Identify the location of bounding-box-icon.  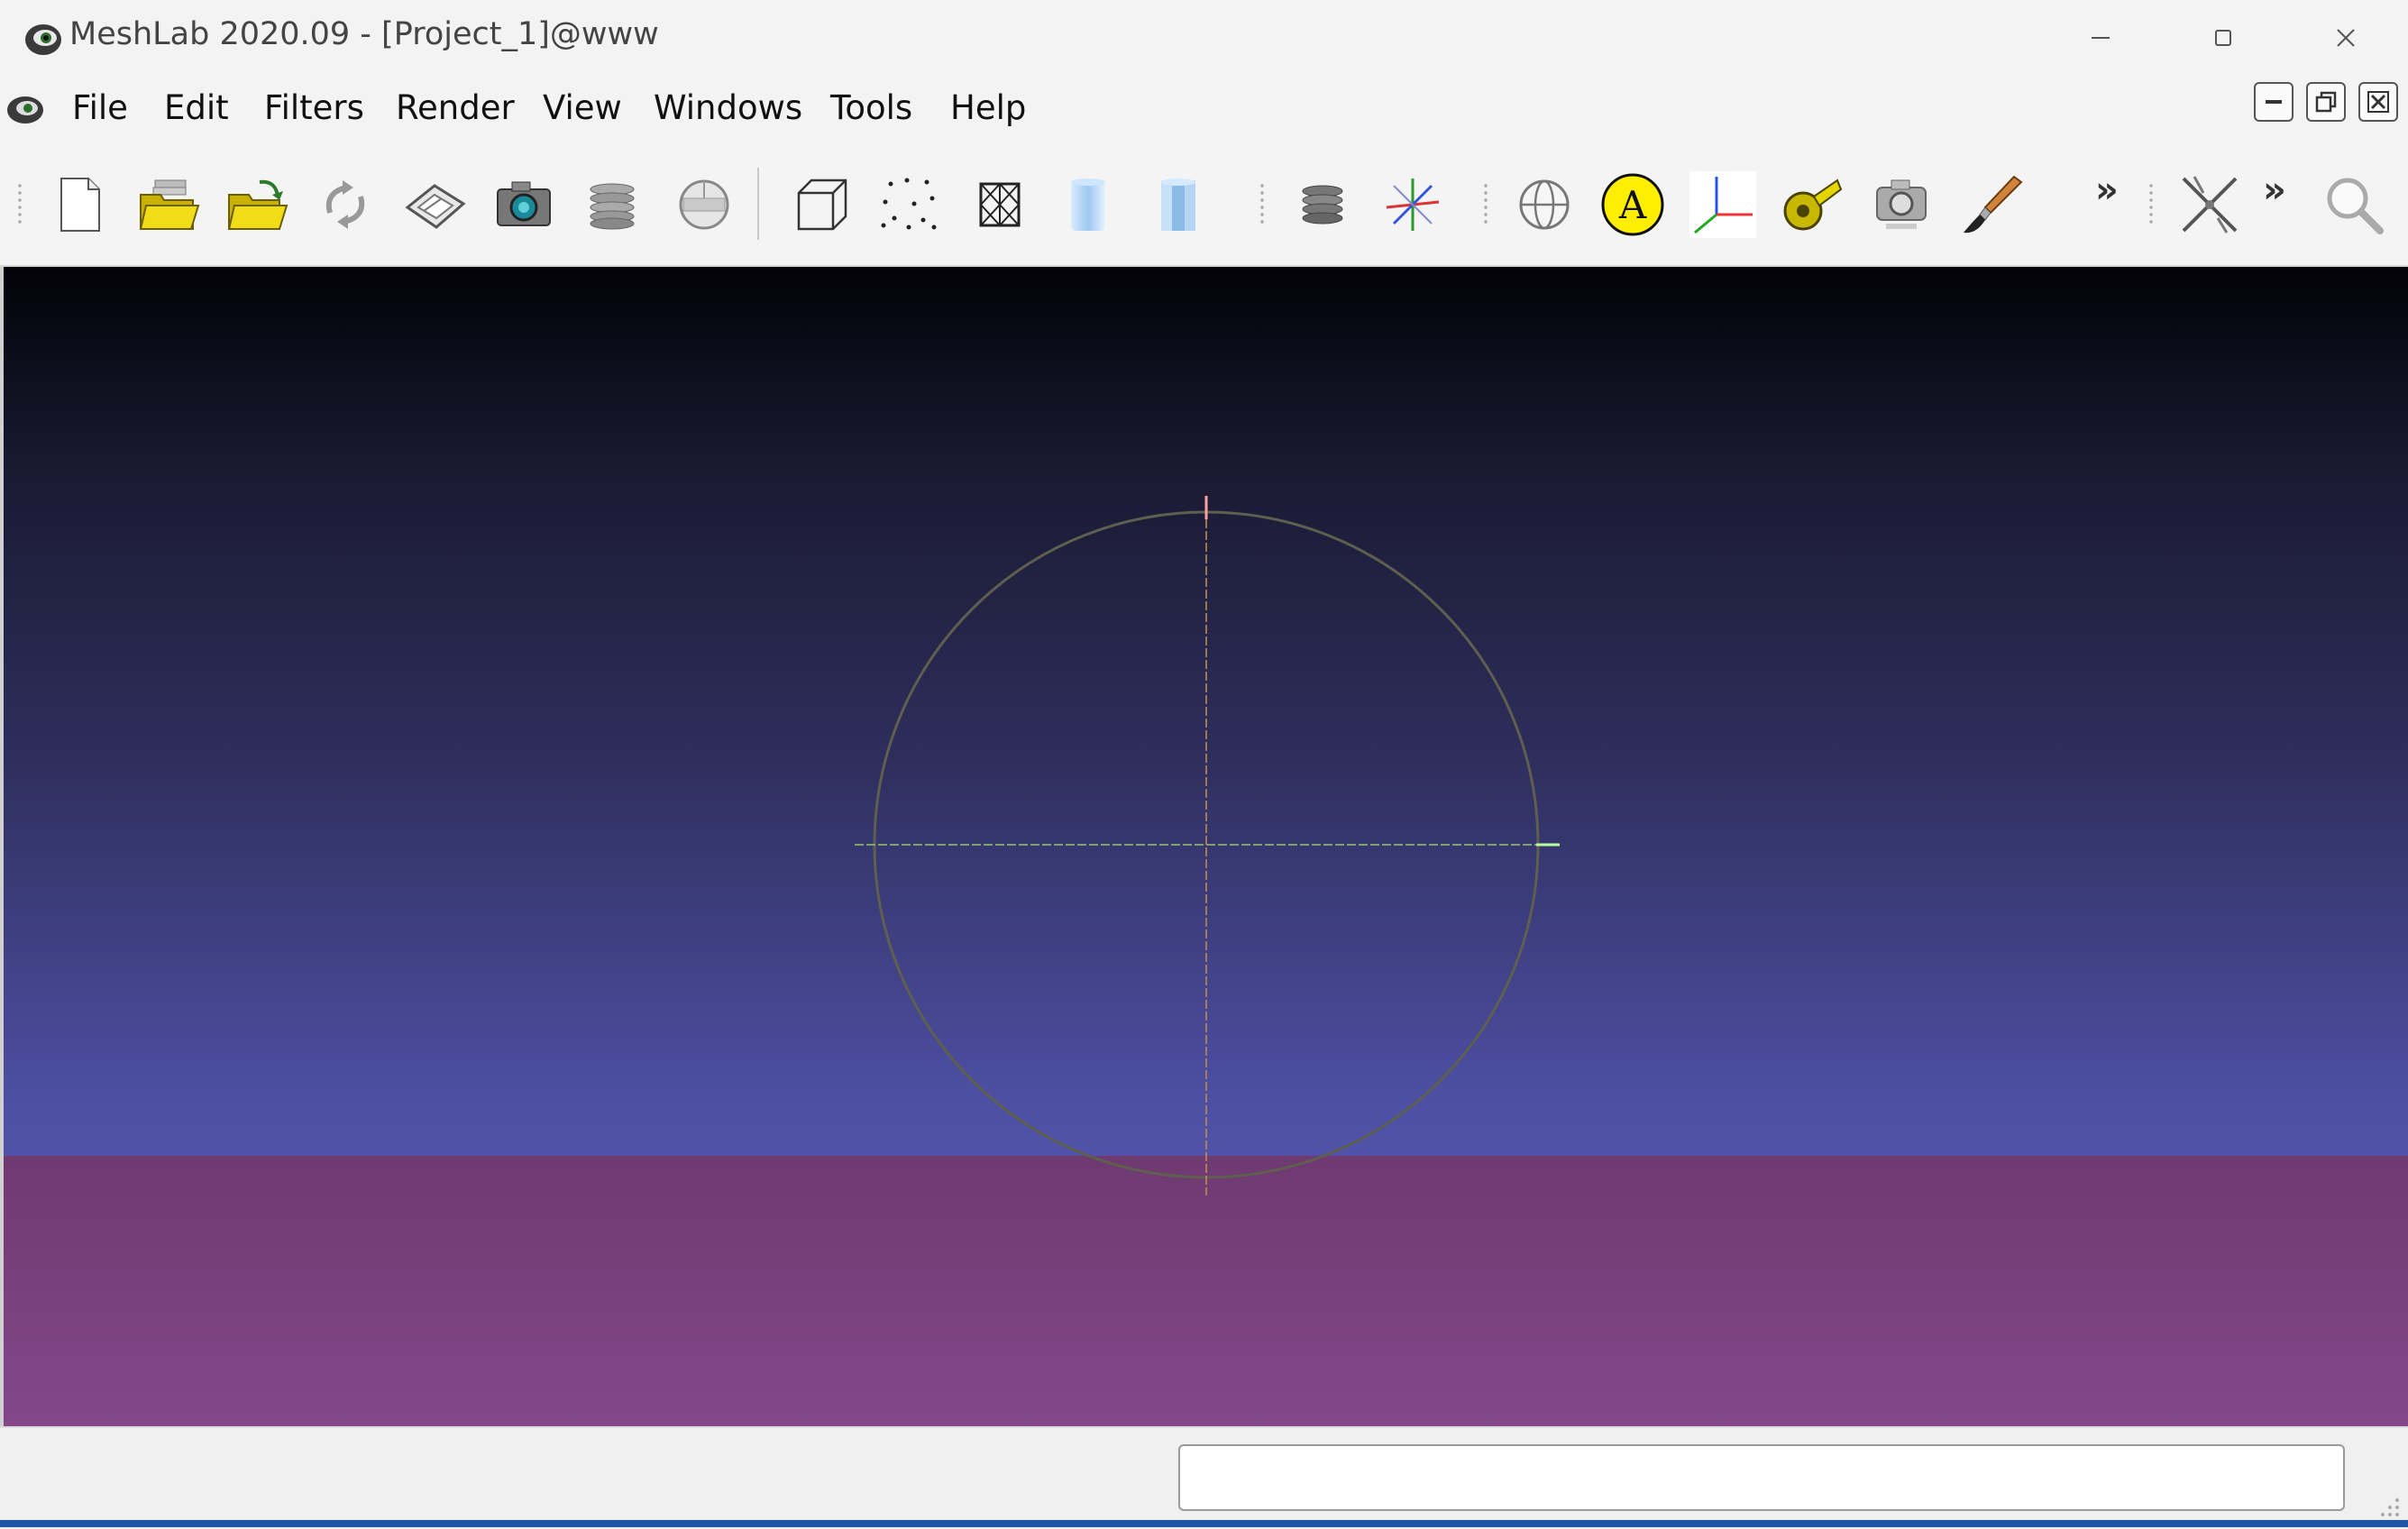
(822, 205).